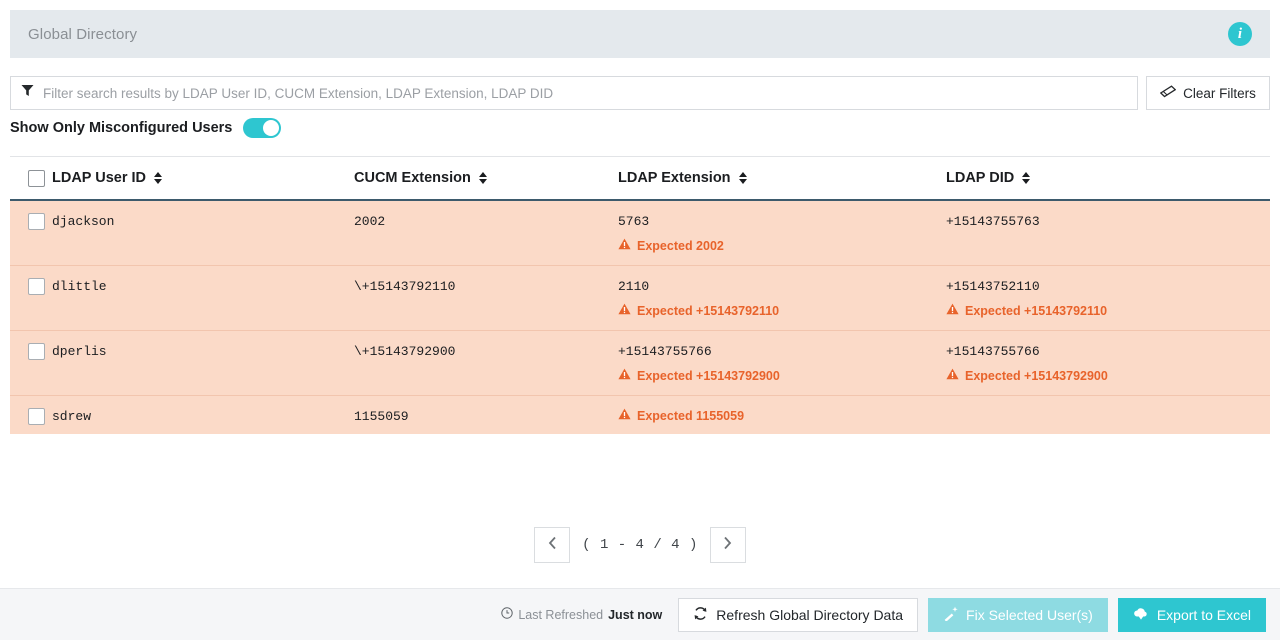  Describe the element at coordinates (700, 615) in the screenshot. I see `refresh-icon` at that location.